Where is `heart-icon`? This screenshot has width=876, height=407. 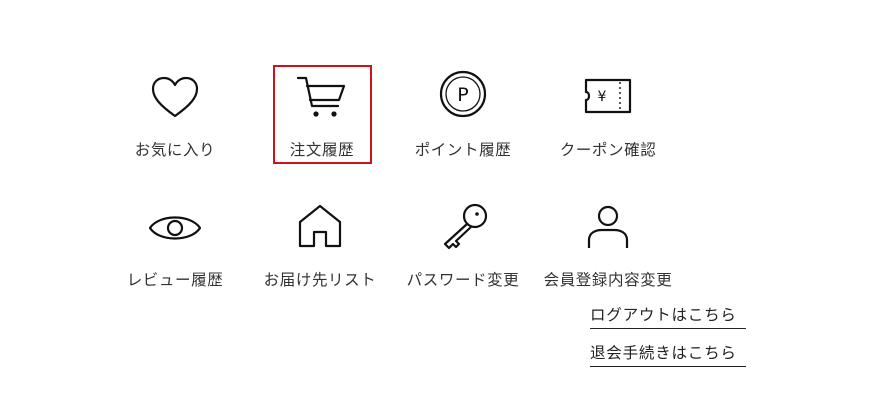 heart-icon is located at coordinates (175, 98).